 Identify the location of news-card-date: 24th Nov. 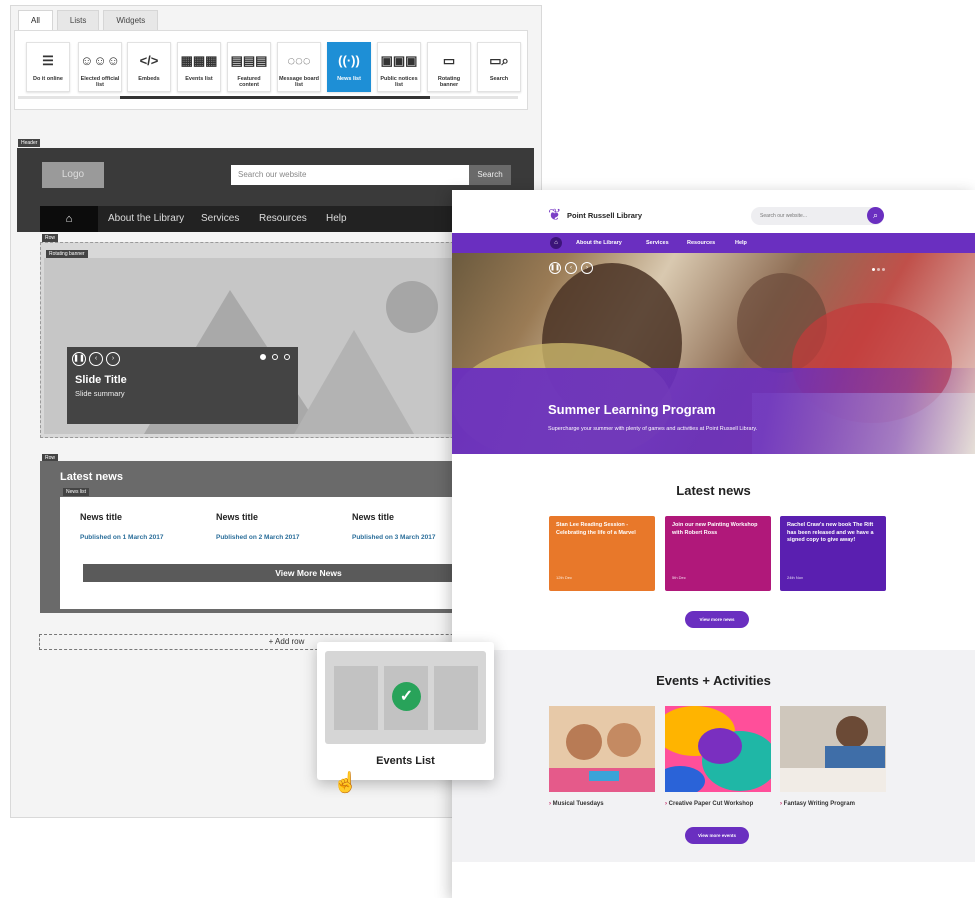
(795, 577).